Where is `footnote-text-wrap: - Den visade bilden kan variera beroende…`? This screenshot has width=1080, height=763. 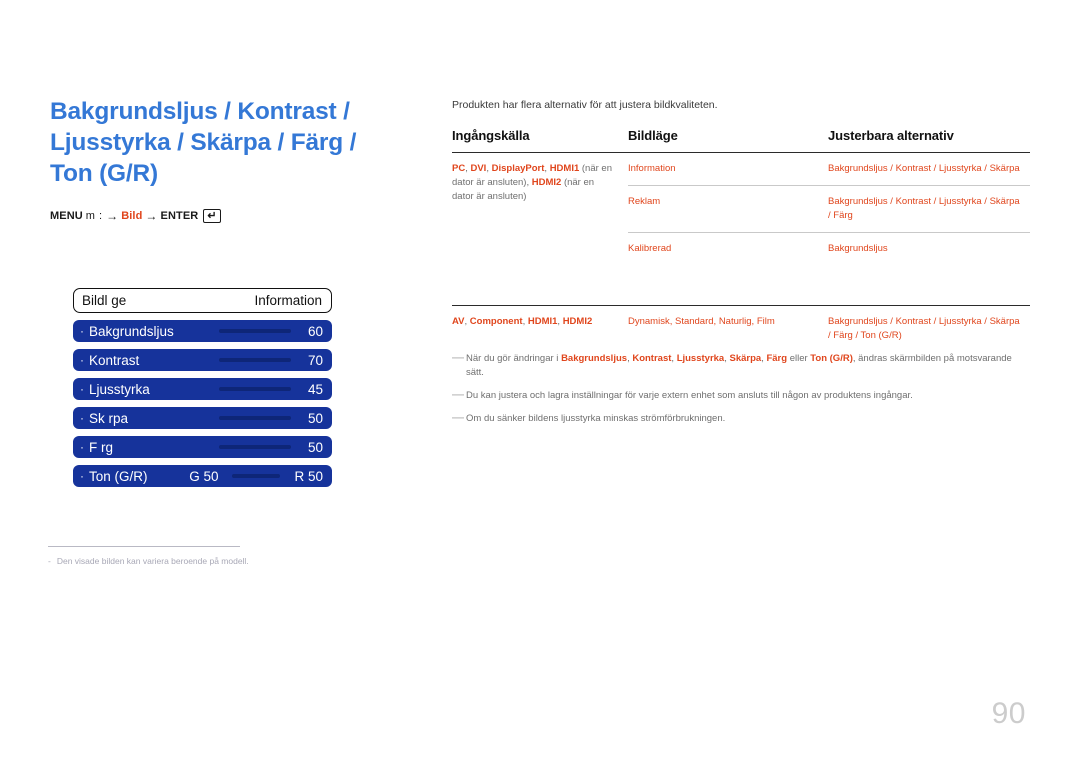
footnote-text-wrap: - Den visade bilden kan variera beroende… is located at coordinates (198, 561).